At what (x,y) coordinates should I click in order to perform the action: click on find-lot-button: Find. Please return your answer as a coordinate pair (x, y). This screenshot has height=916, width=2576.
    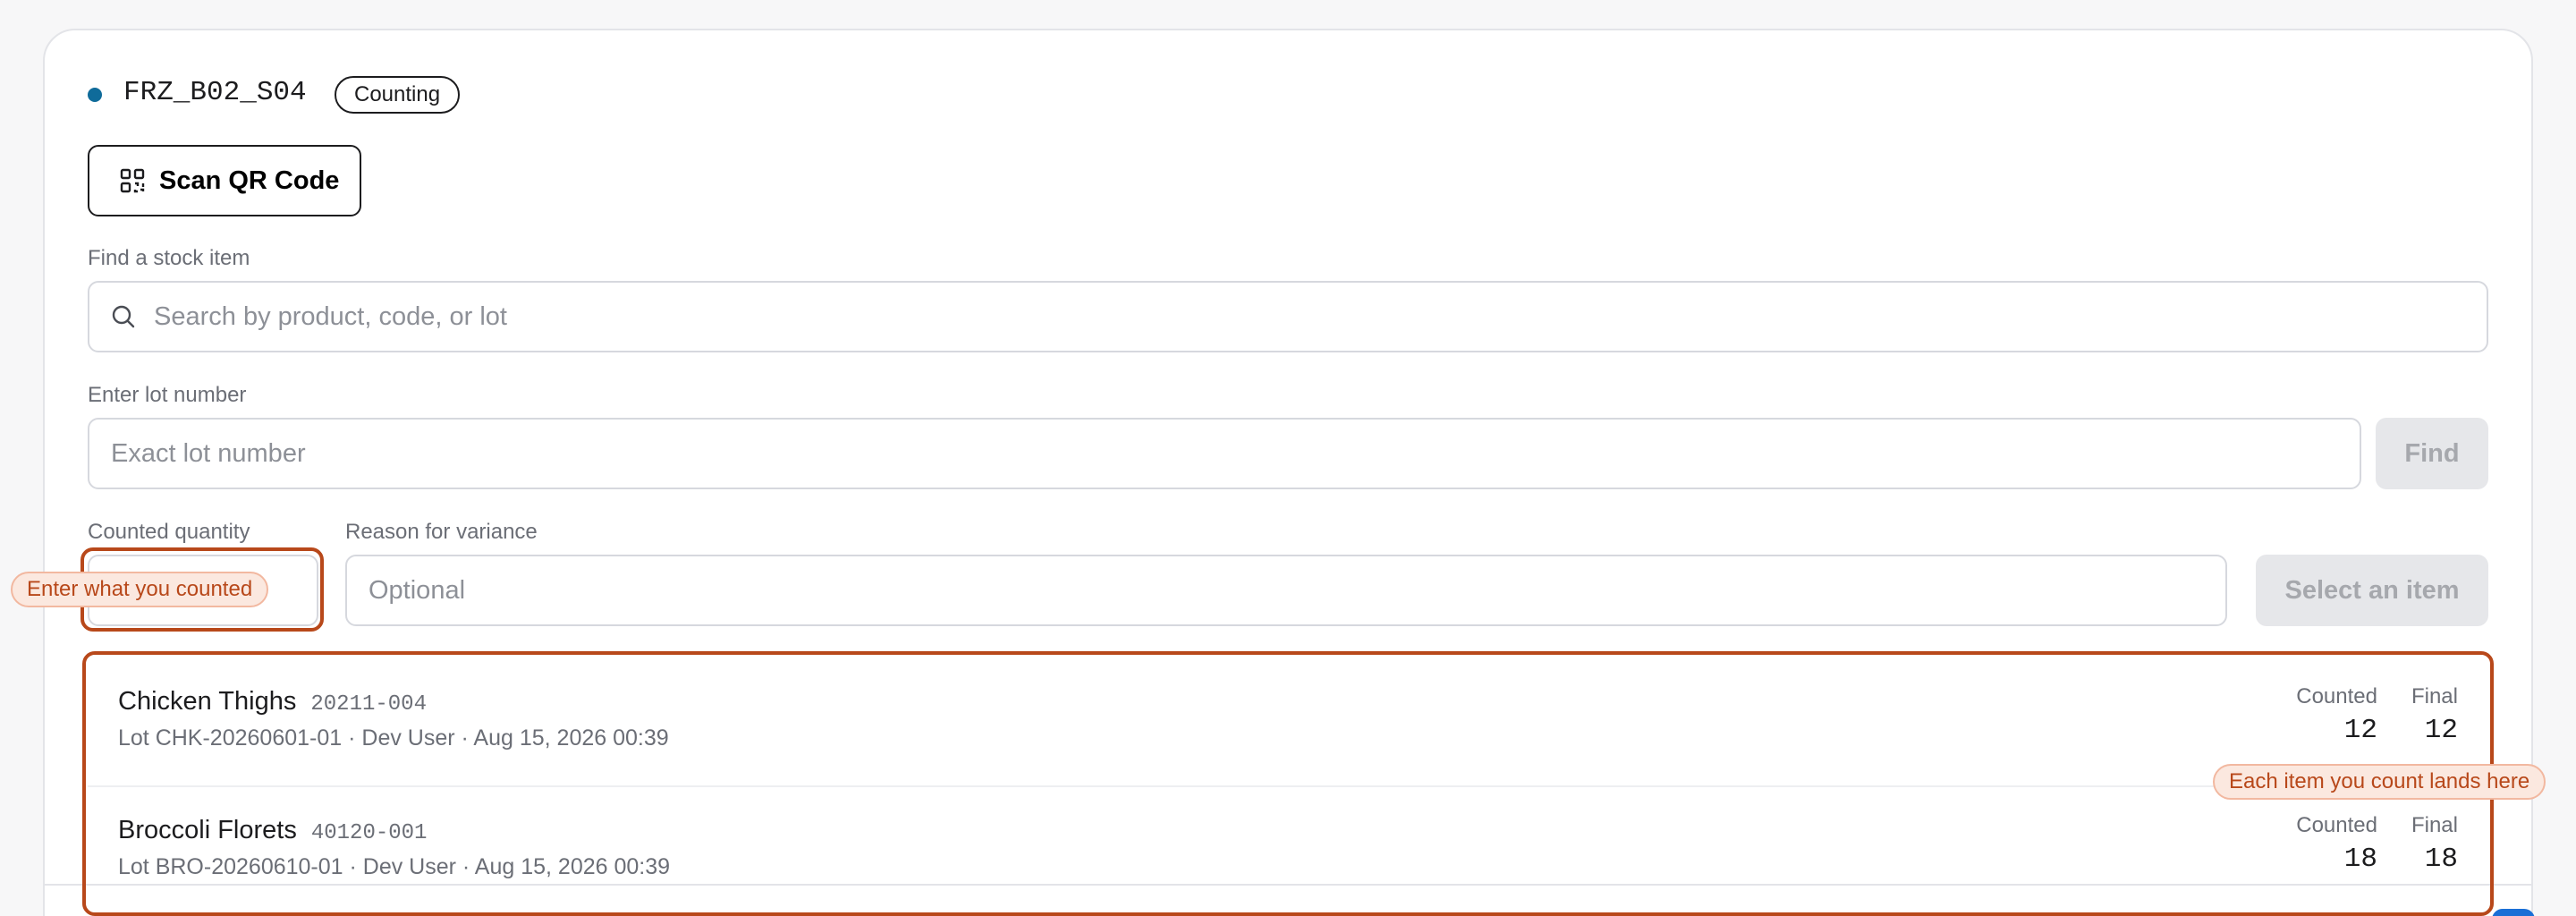
    Looking at the image, I should click on (2432, 453).